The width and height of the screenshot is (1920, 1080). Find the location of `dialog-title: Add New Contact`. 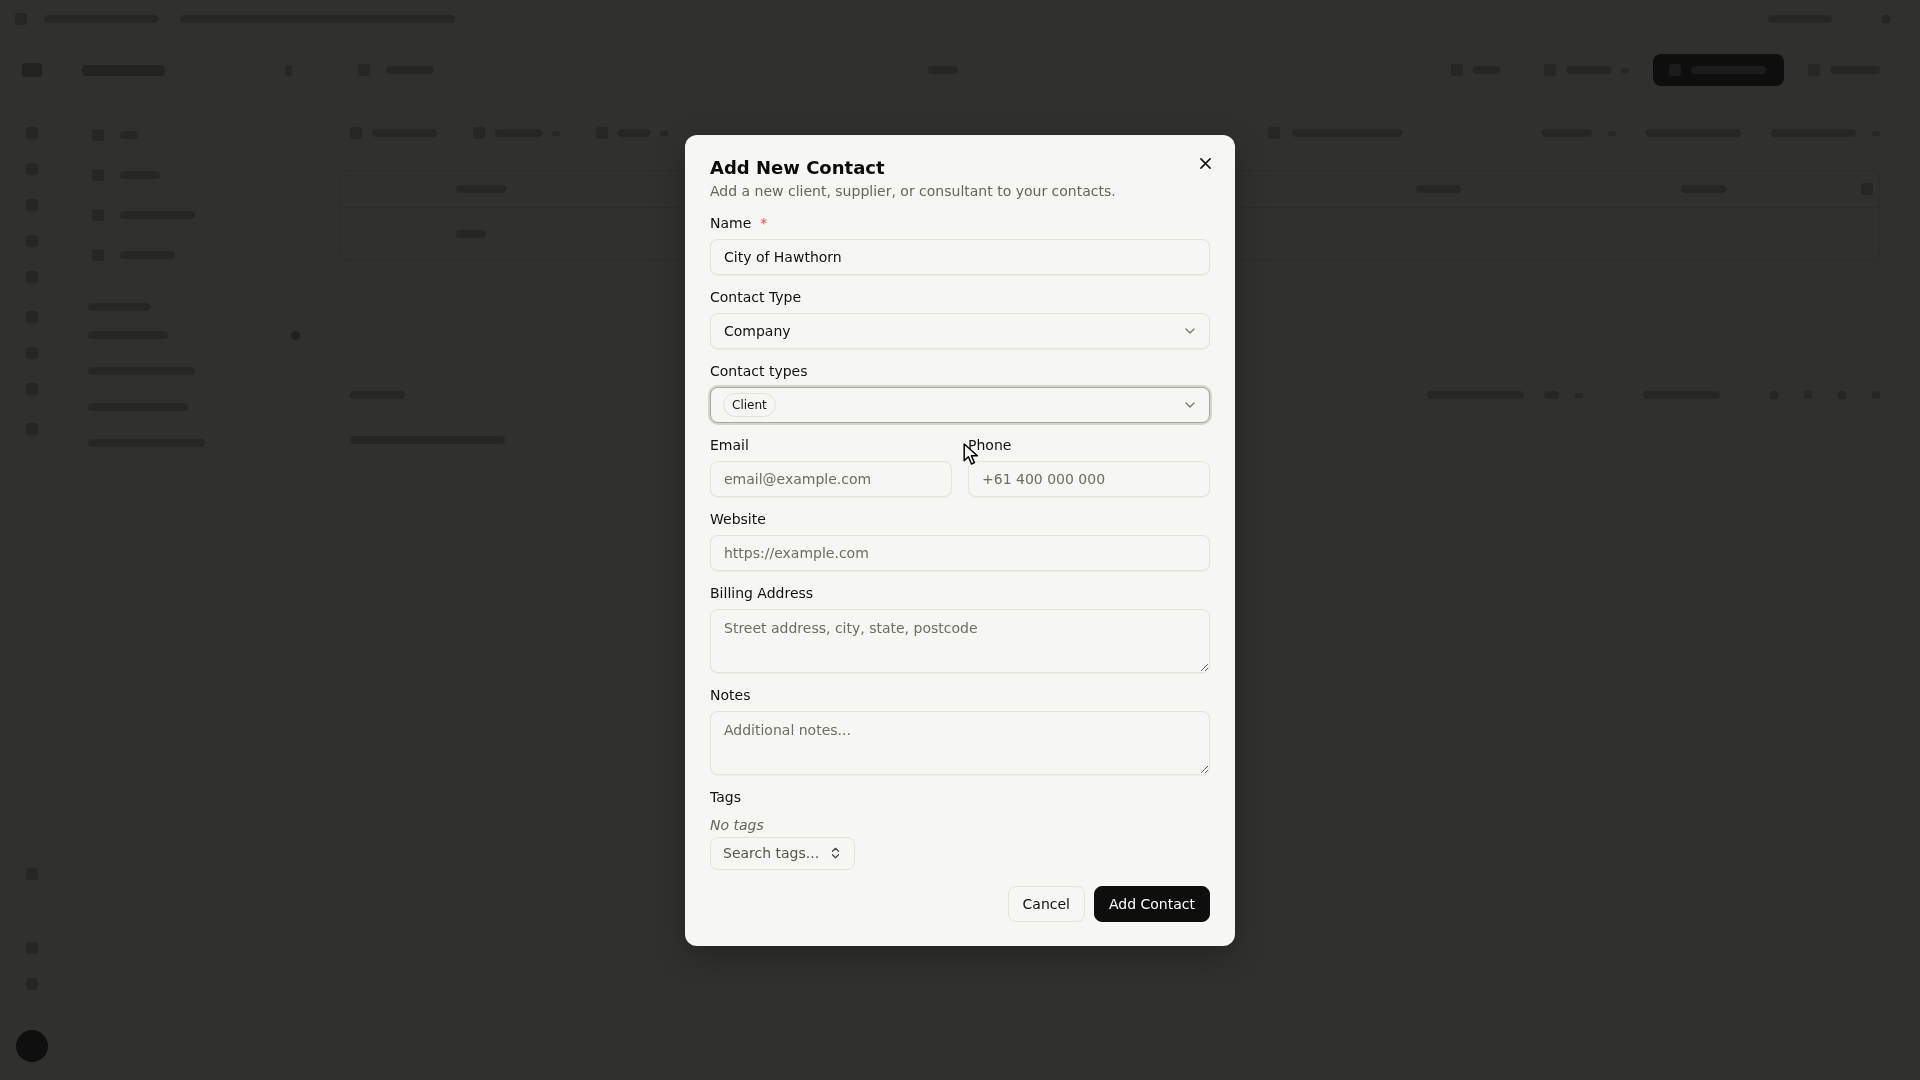

dialog-title: Add New Contact is located at coordinates (797, 167).